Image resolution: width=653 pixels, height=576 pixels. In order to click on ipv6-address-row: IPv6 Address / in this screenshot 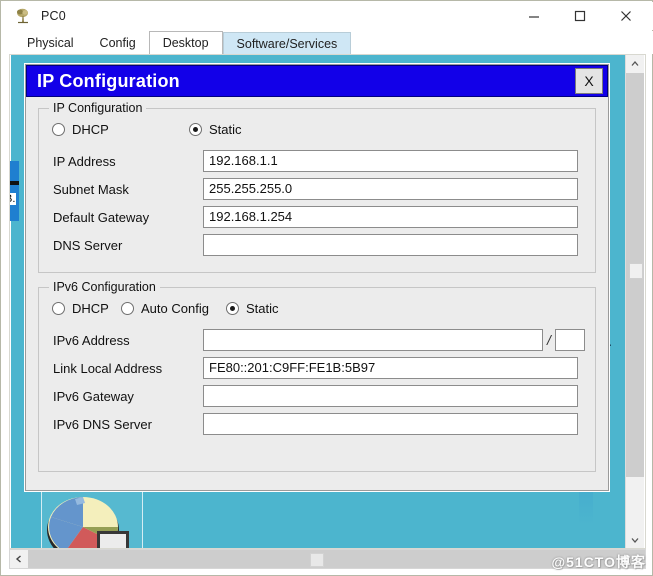, I will do `click(323, 340)`.